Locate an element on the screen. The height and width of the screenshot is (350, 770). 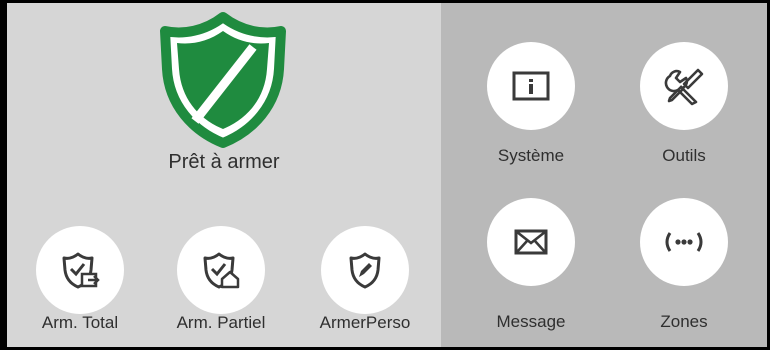
arm-total-button is located at coordinates (80, 270).